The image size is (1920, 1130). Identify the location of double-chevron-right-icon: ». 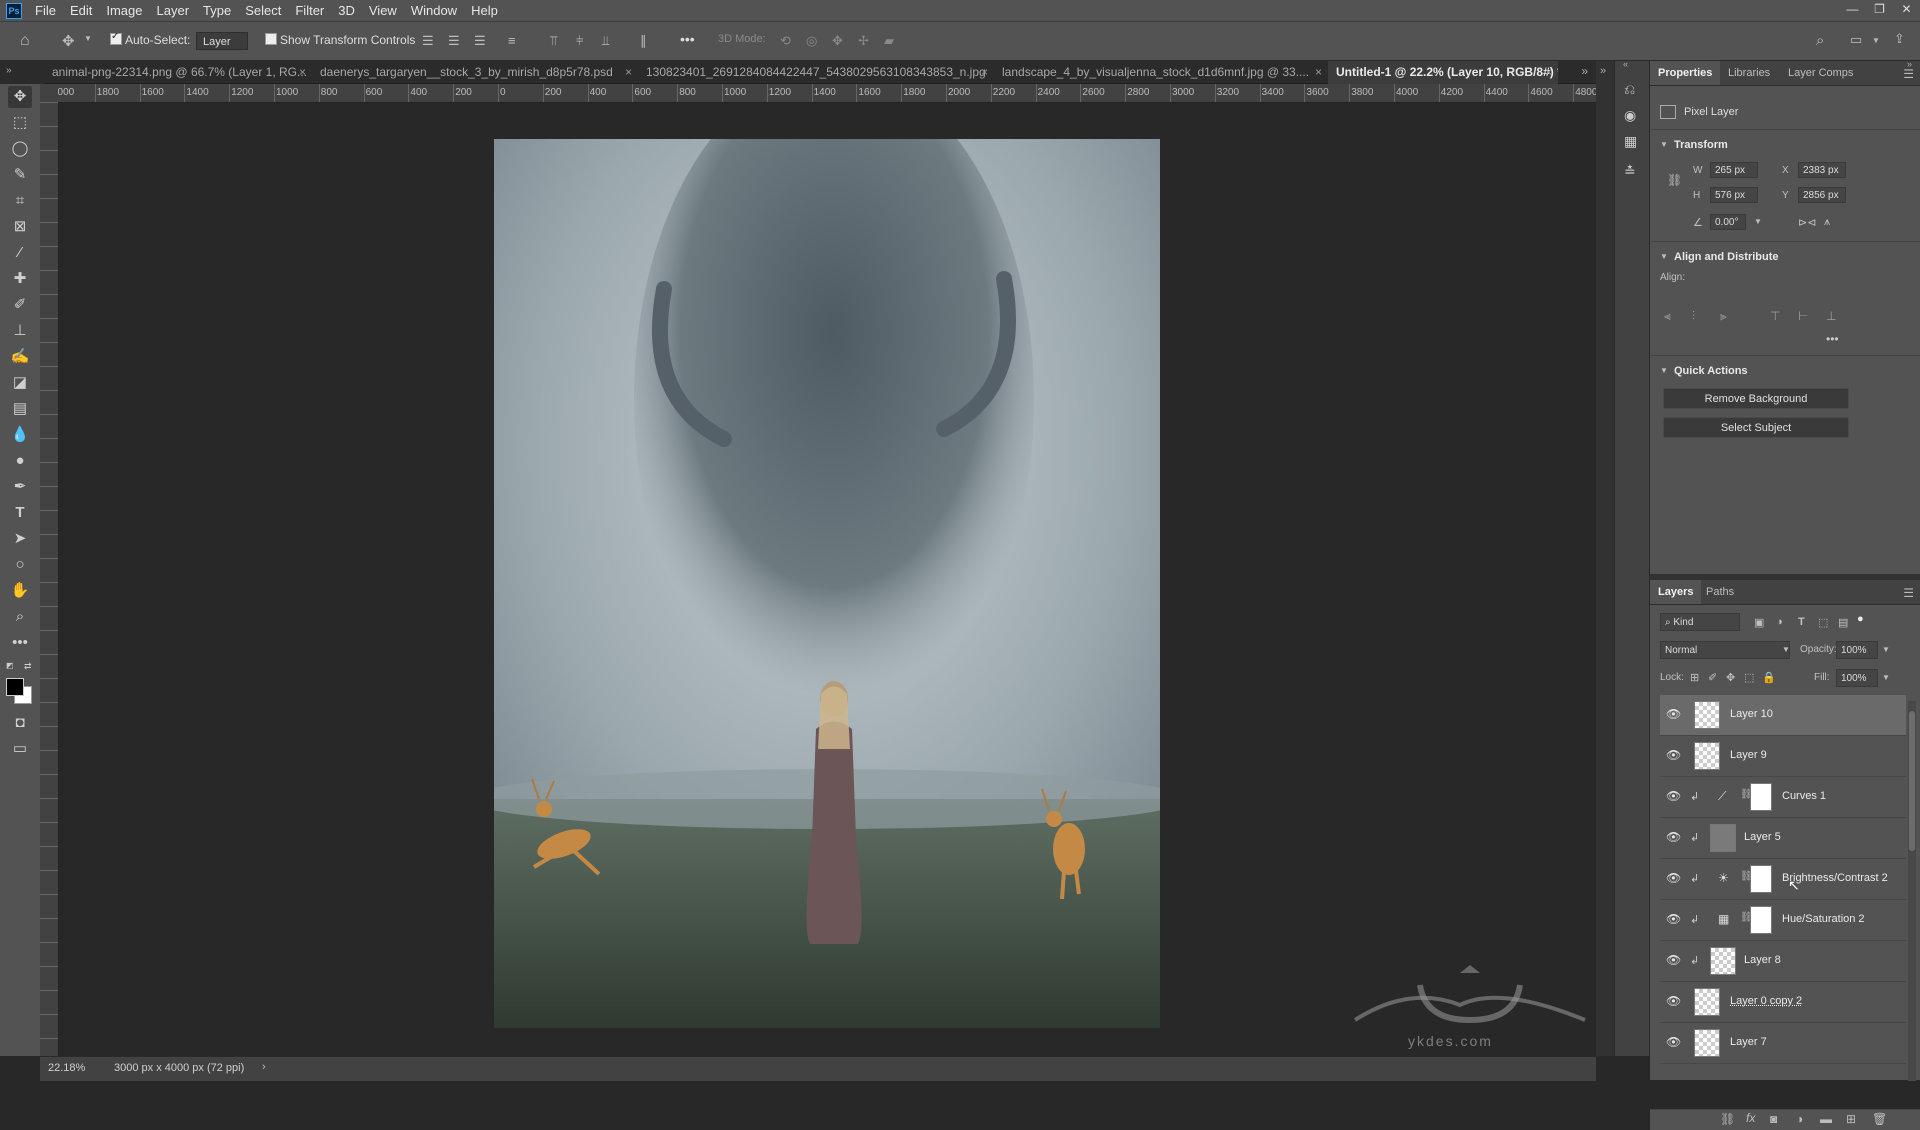
(9, 70).